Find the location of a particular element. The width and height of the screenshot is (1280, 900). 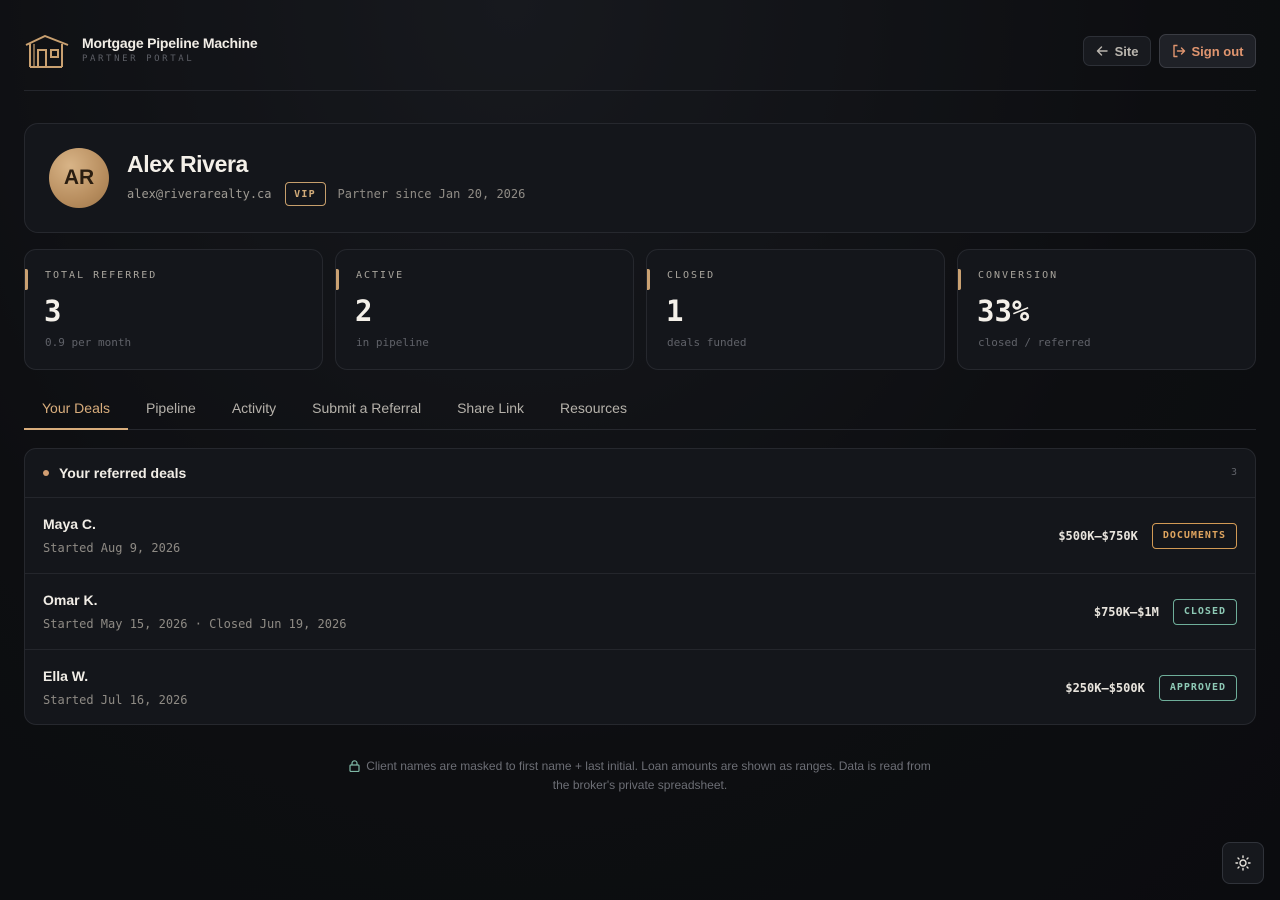

stat-subtext: deals funded is located at coordinates (707, 342).